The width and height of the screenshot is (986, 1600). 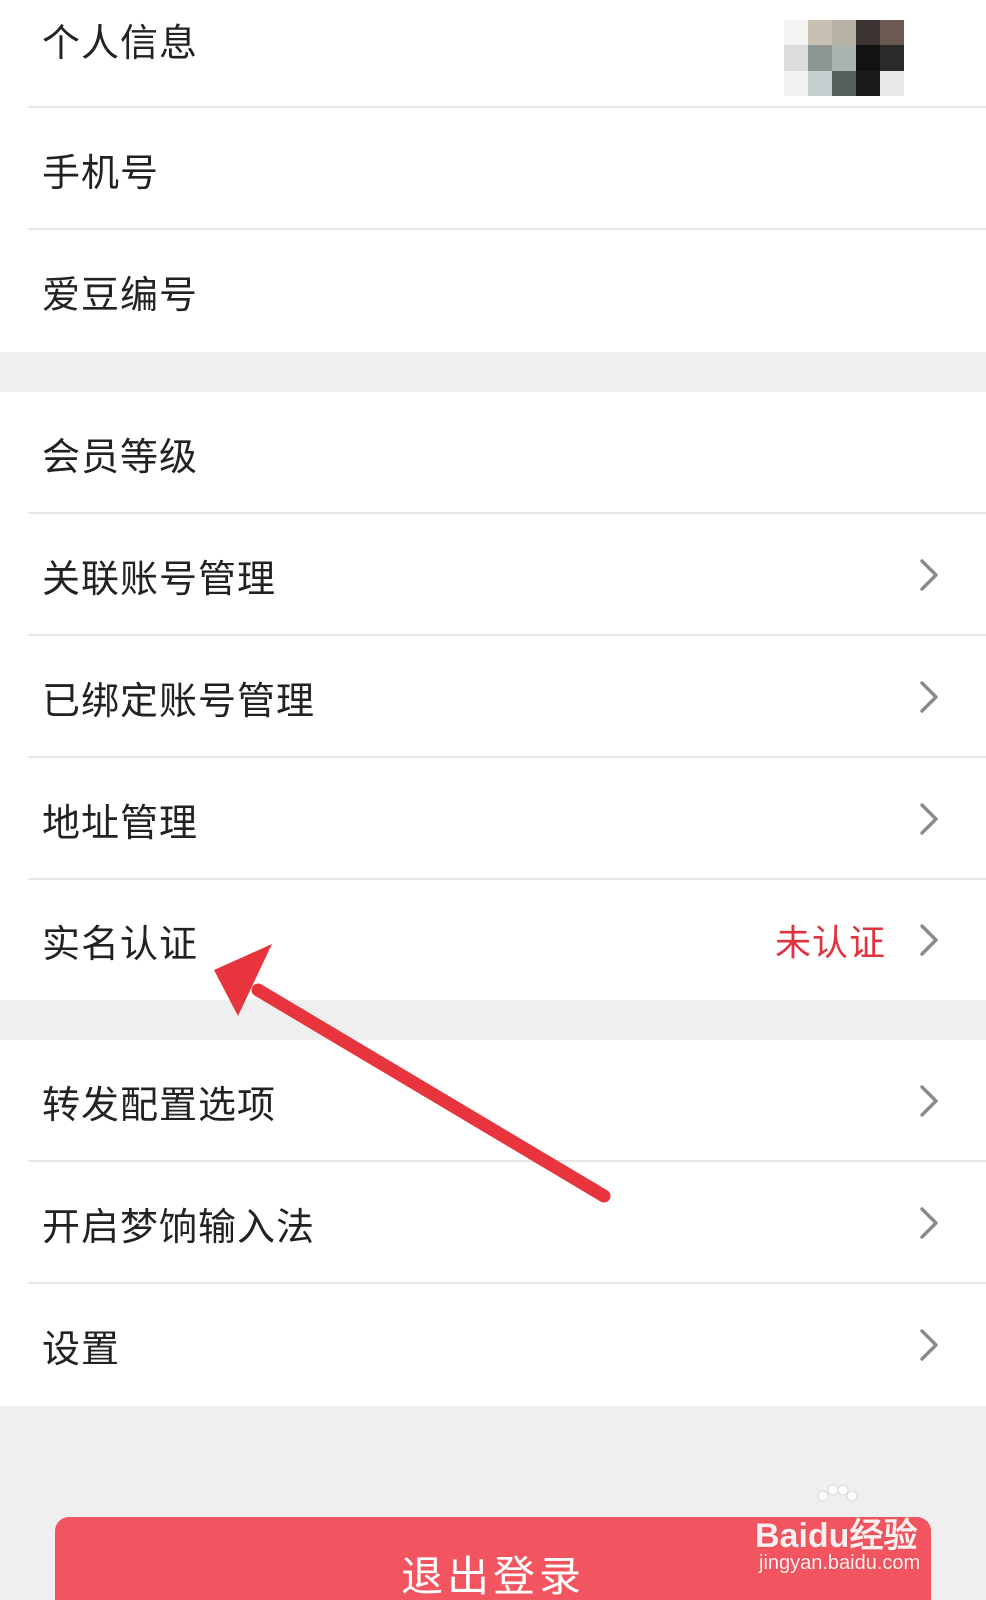 What do you see at coordinates (493, 819) in the screenshot?
I see `row-address: 地址管理` at bounding box center [493, 819].